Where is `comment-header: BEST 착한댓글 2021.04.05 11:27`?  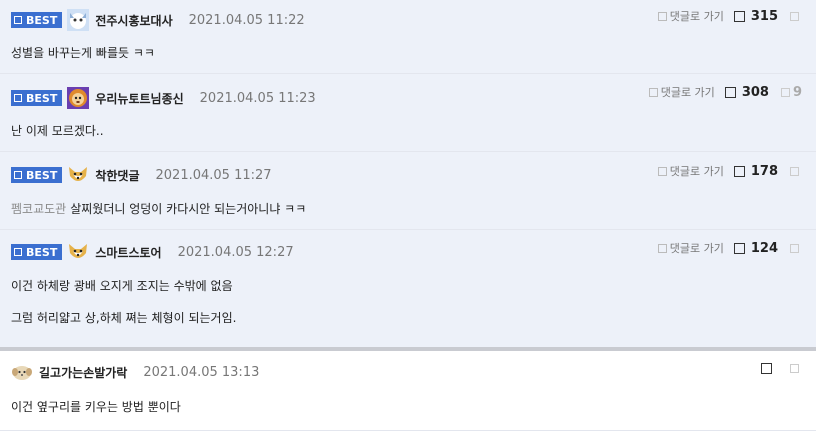
comment-header: BEST 착한댓글 2021.04.05 11:27 is located at coordinates (141, 175).